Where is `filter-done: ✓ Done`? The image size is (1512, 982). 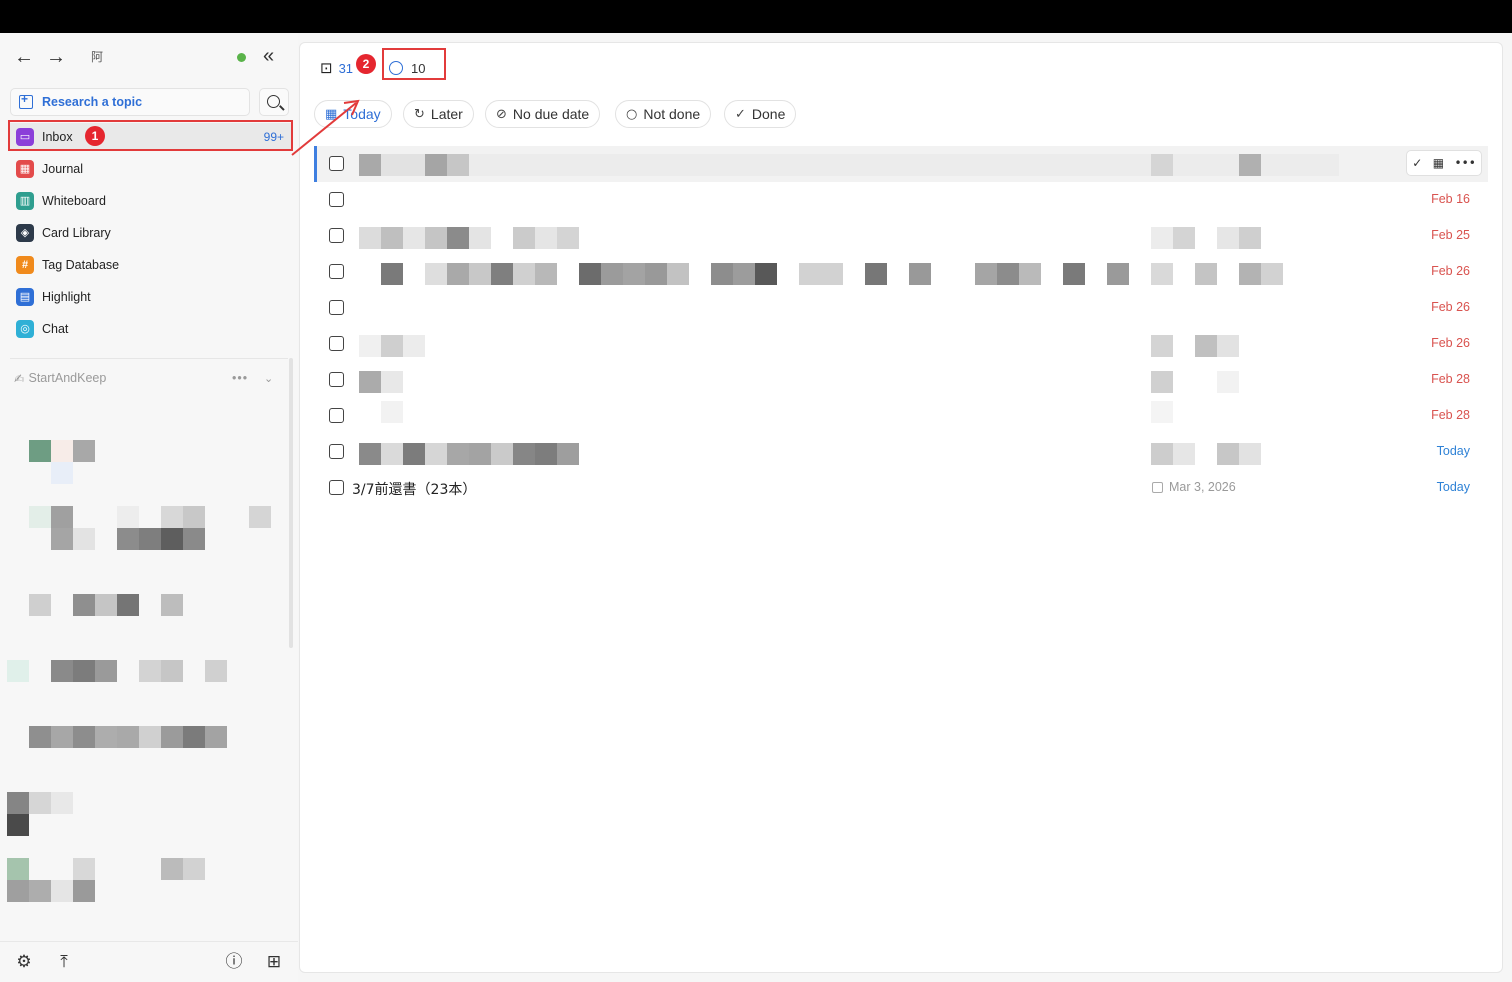
filter-done: ✓ Done is located at coordinates (760, 114).